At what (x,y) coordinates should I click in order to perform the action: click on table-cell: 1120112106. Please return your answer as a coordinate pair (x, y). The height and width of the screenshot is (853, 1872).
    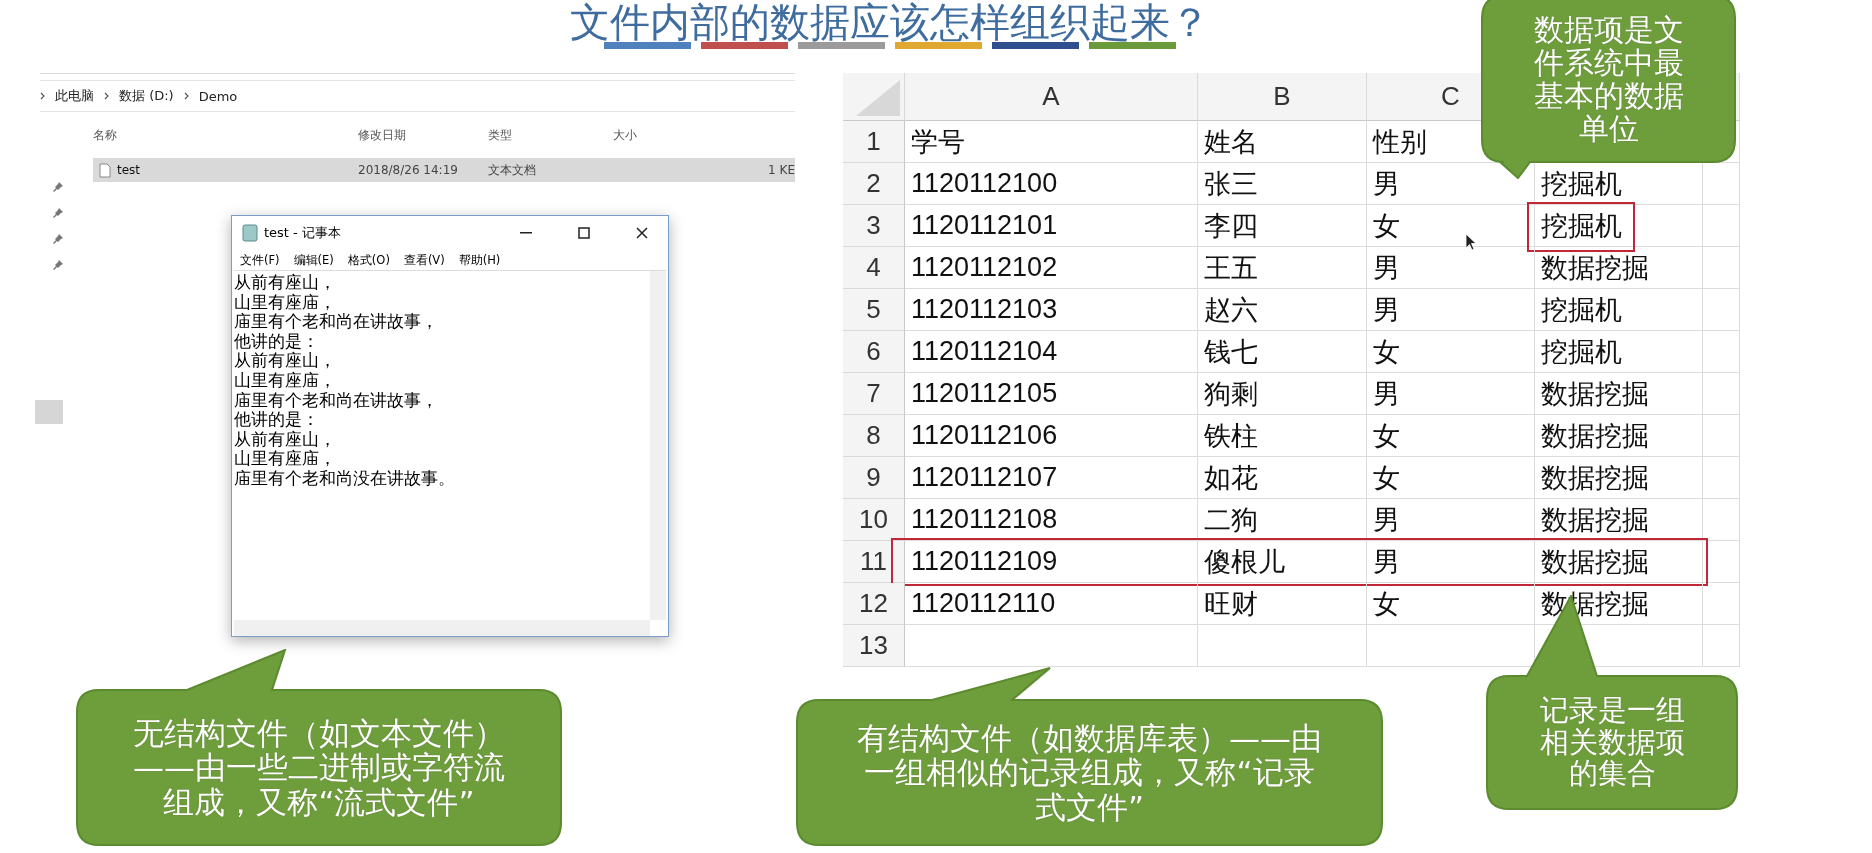
    Looking at the image, I should click on (1051, 436).